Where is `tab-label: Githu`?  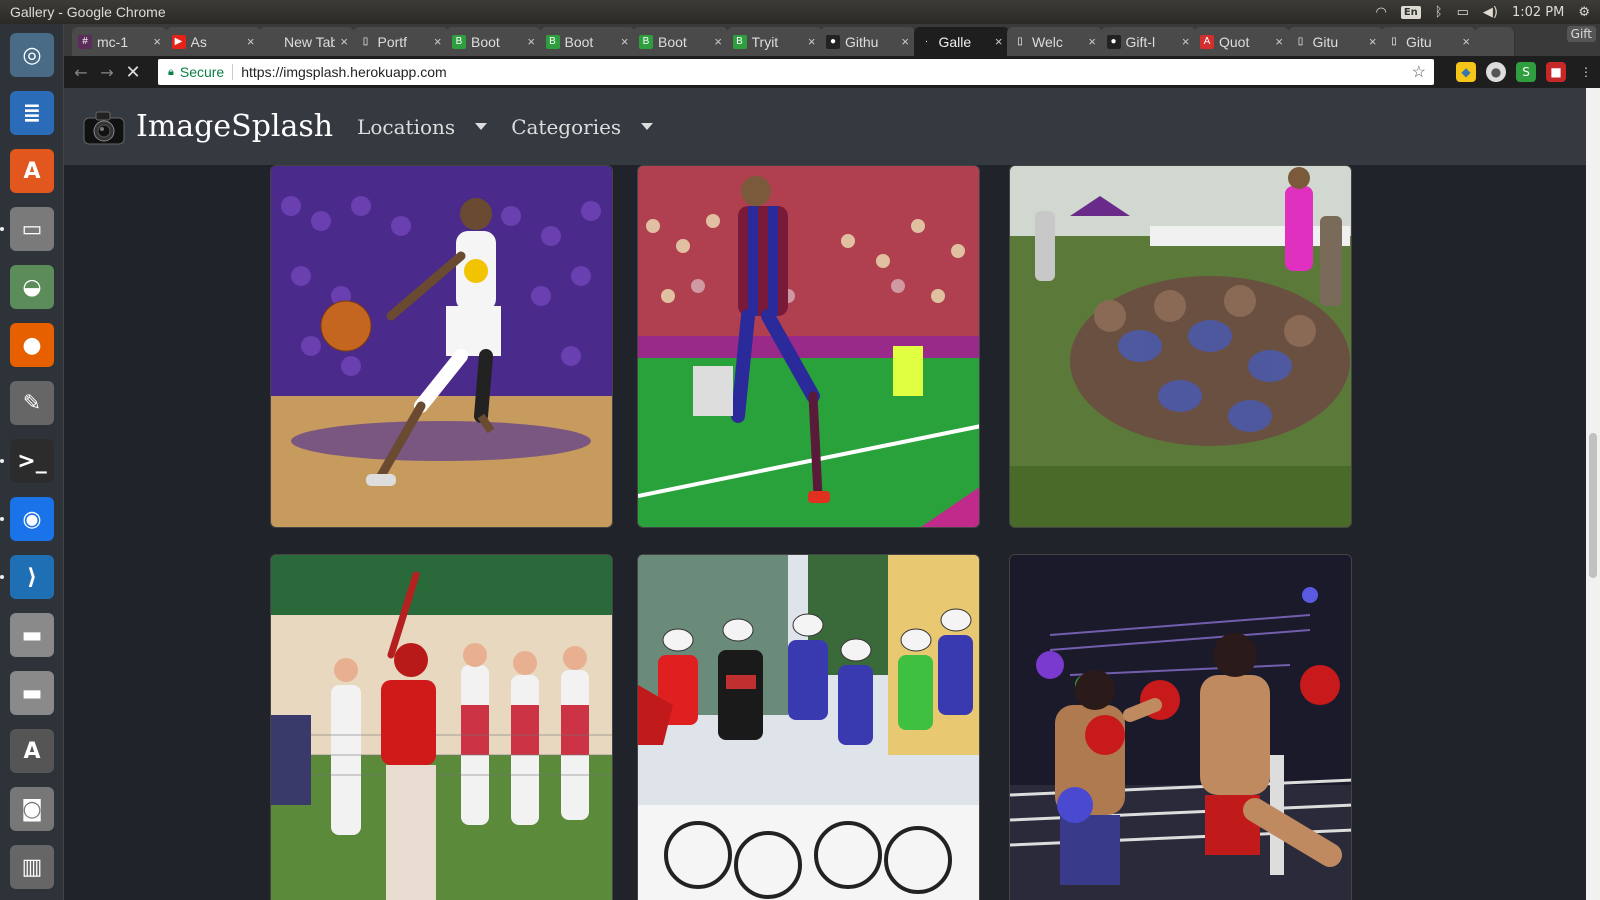
tab-label: Githu is located at coordinates (870, 42).